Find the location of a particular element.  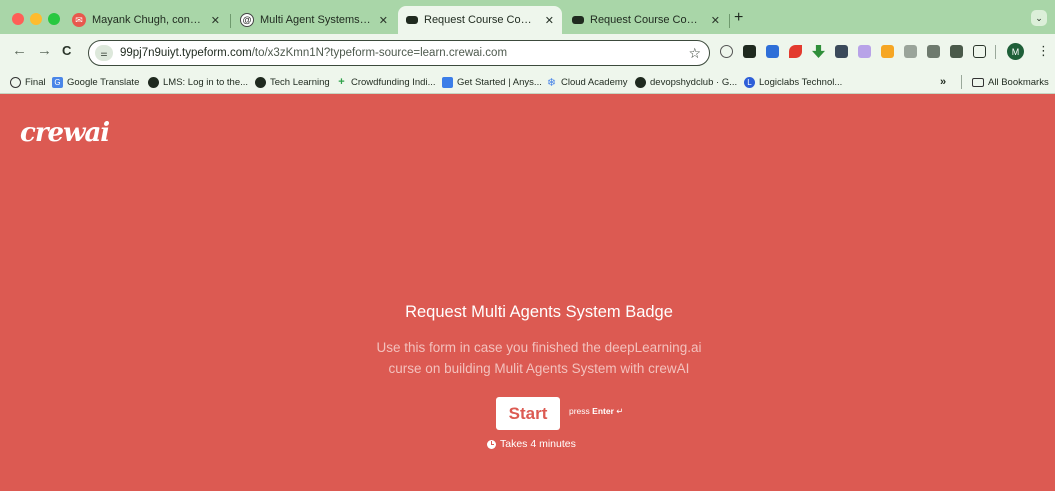

toolbar-separator is located at coordinates (995, 52).